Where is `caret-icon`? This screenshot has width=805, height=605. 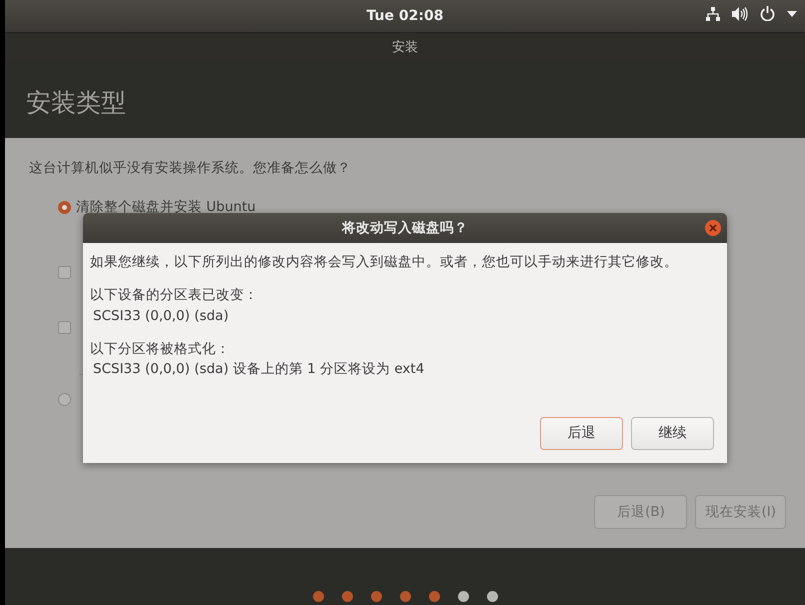
caret-icon is located at coordinates (792, 13).